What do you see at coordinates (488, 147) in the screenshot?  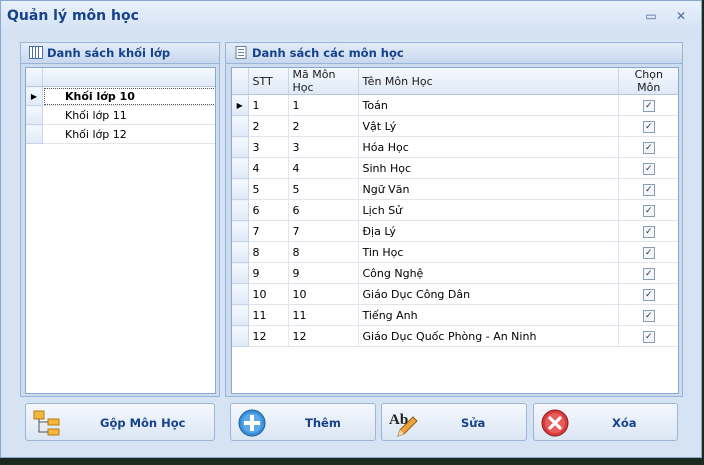 I see `subject-name: Hóa Học` at bounding box center [488, 147].